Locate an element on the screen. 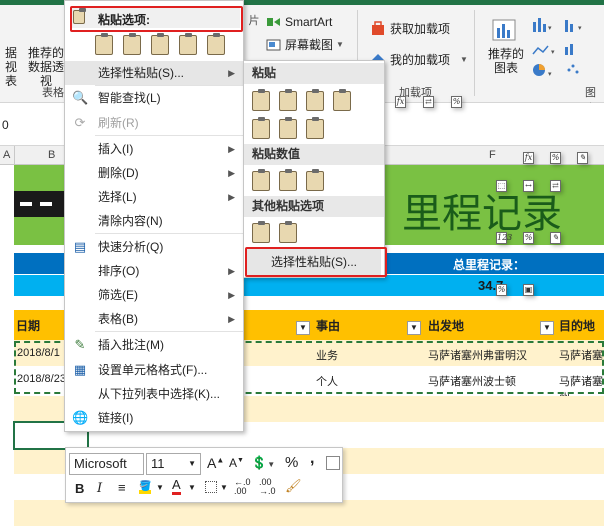 This screenshot has width=604, height=529. pivot-label-line1: 据 is located at coordinates (10, 53).